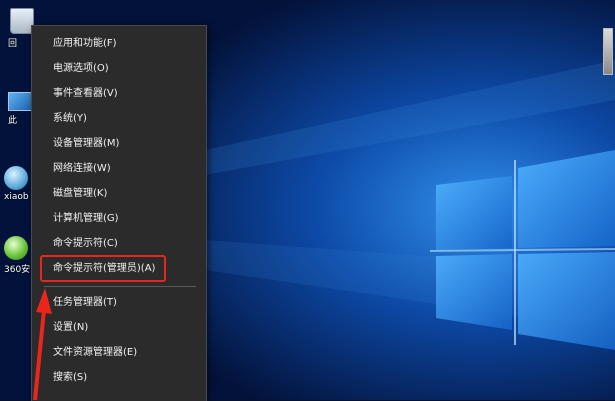 The height and width of the screenshot is (401, 615). What do you see at coordinates (119, 194) in the screenshot?
I see `menu-item-disk-management: 磁盘管理(K)` at bounding box center [119, 194].